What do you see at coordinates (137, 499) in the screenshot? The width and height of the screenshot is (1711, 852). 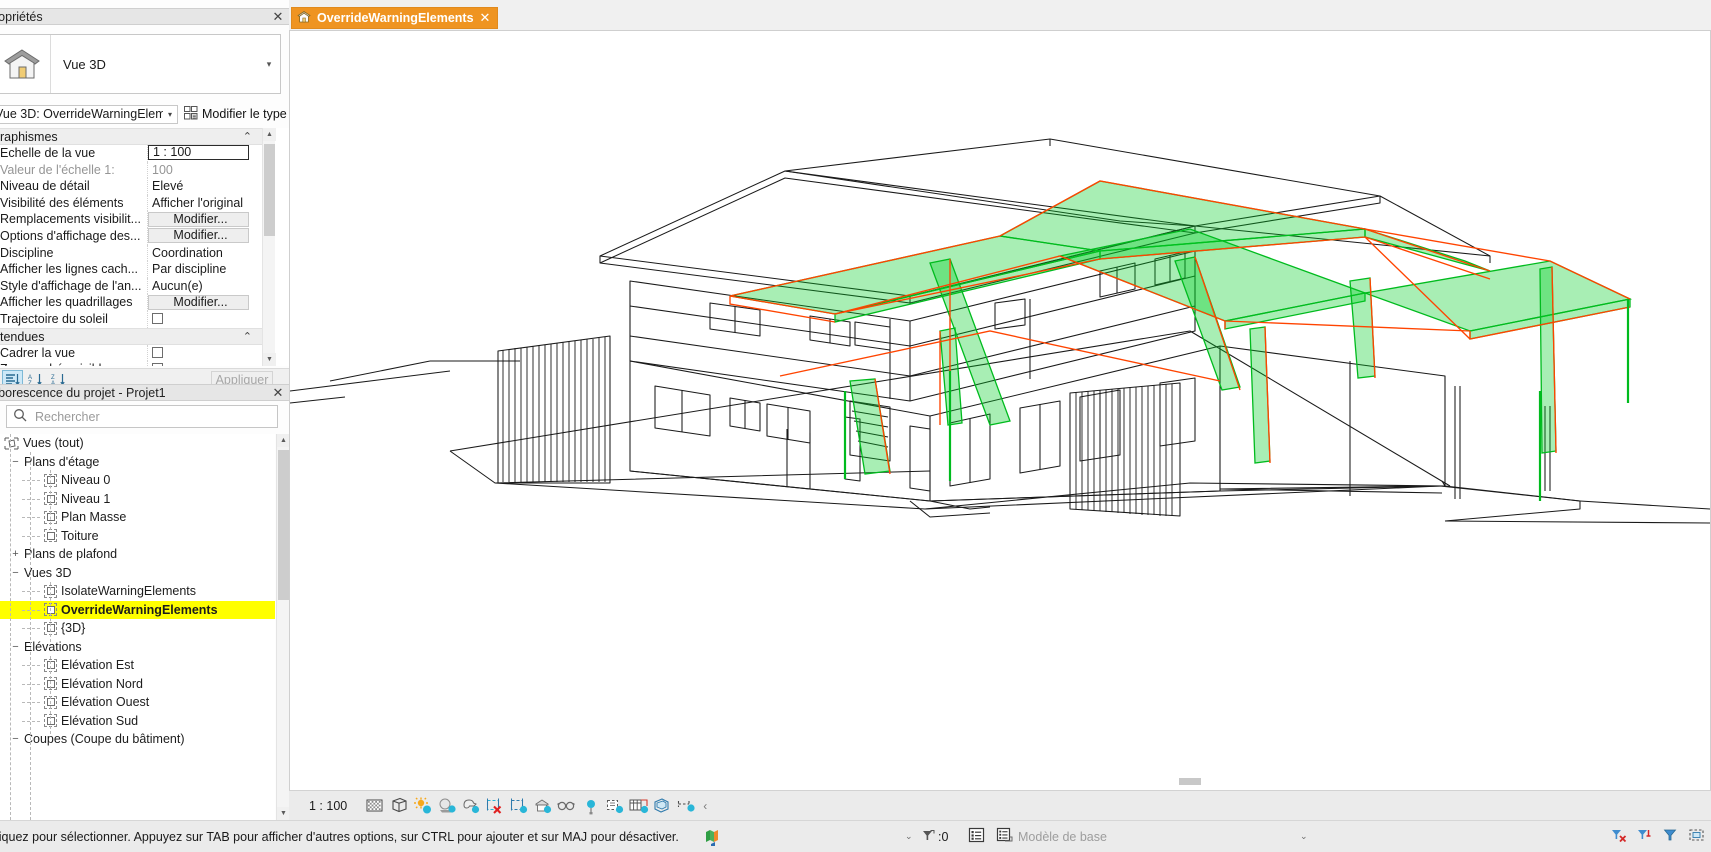 I see `tree-item: Niveau 1` at bounding box center [137, 499].